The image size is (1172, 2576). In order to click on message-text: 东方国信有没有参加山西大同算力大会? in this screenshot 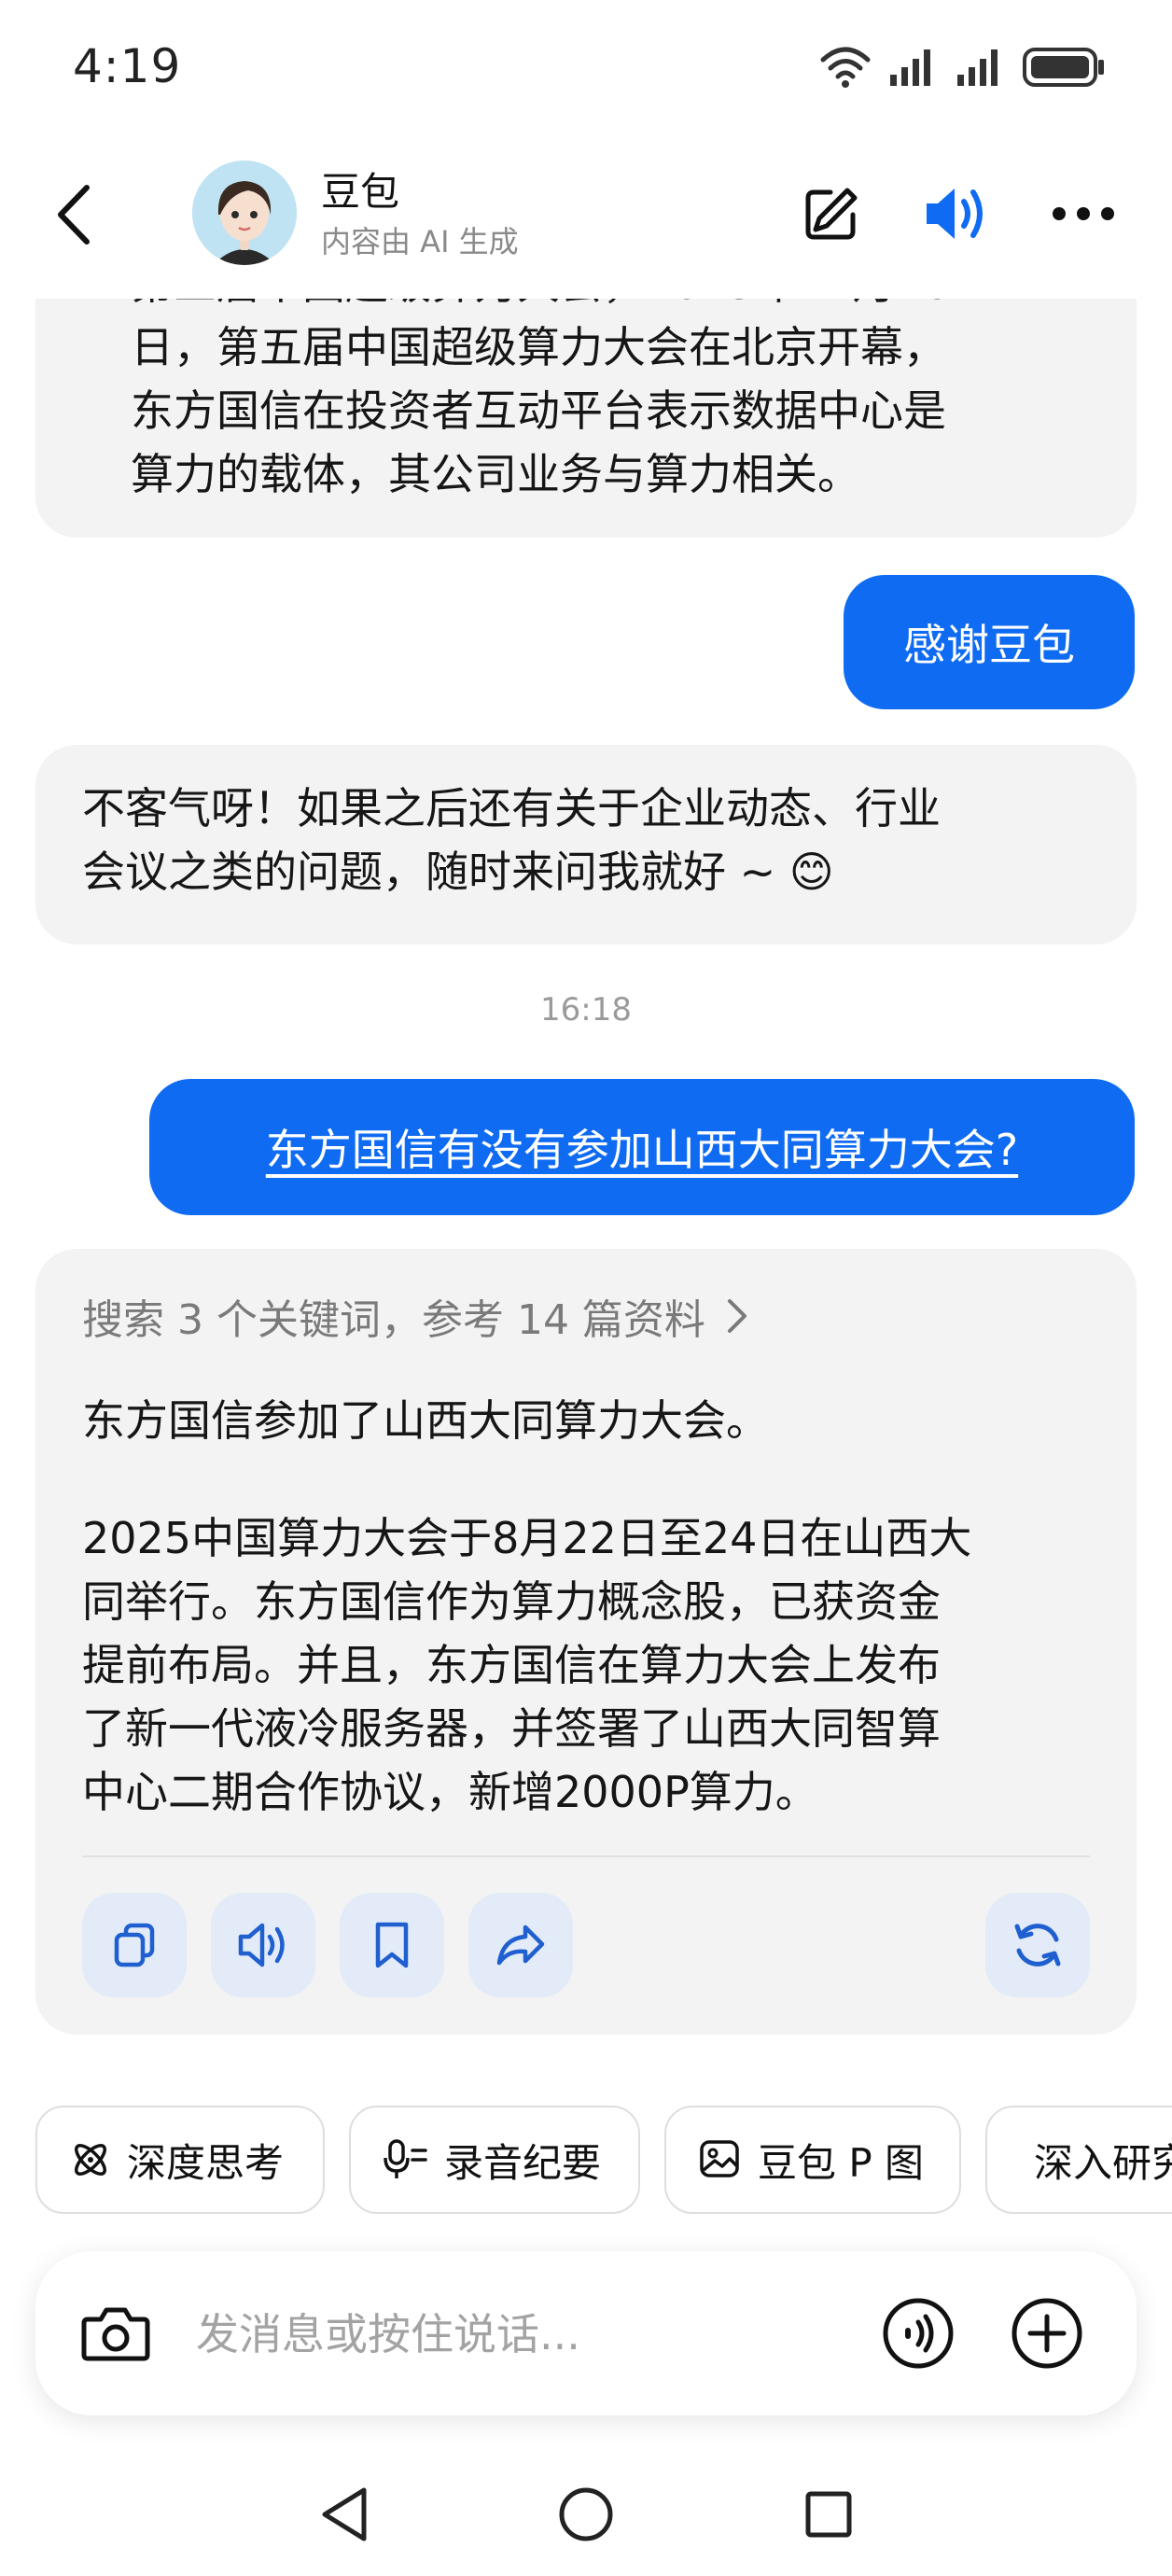, I will do `click(642, 1147)`.